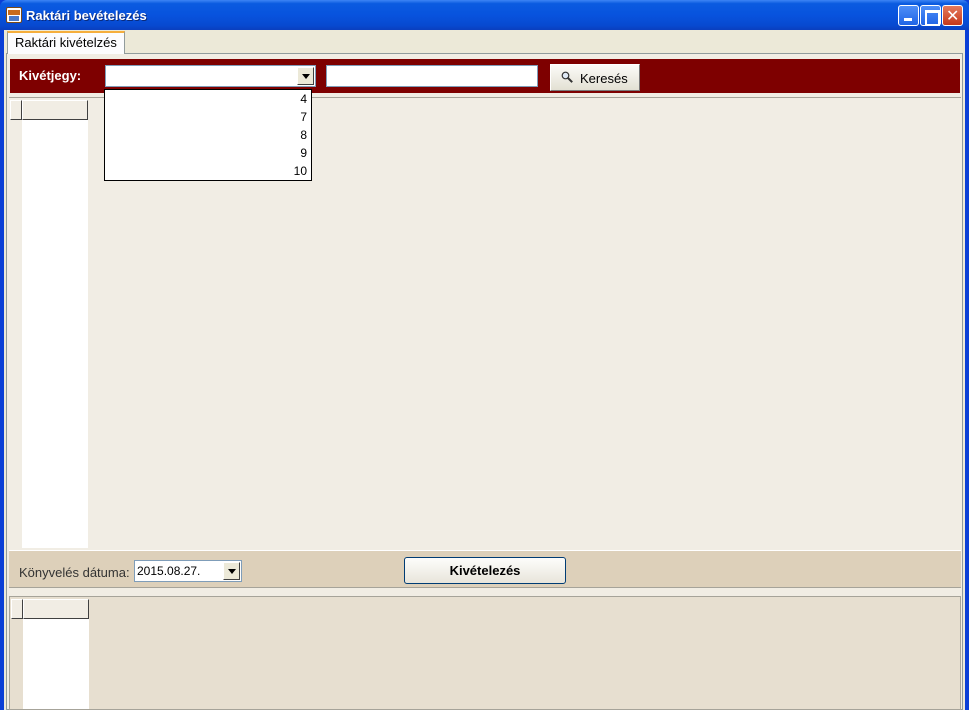 The image size is (969, 710). What do you see at coordinates (930, 15) in the screenshot?
I see `maximize-icon` at bounding box center [930, 15].